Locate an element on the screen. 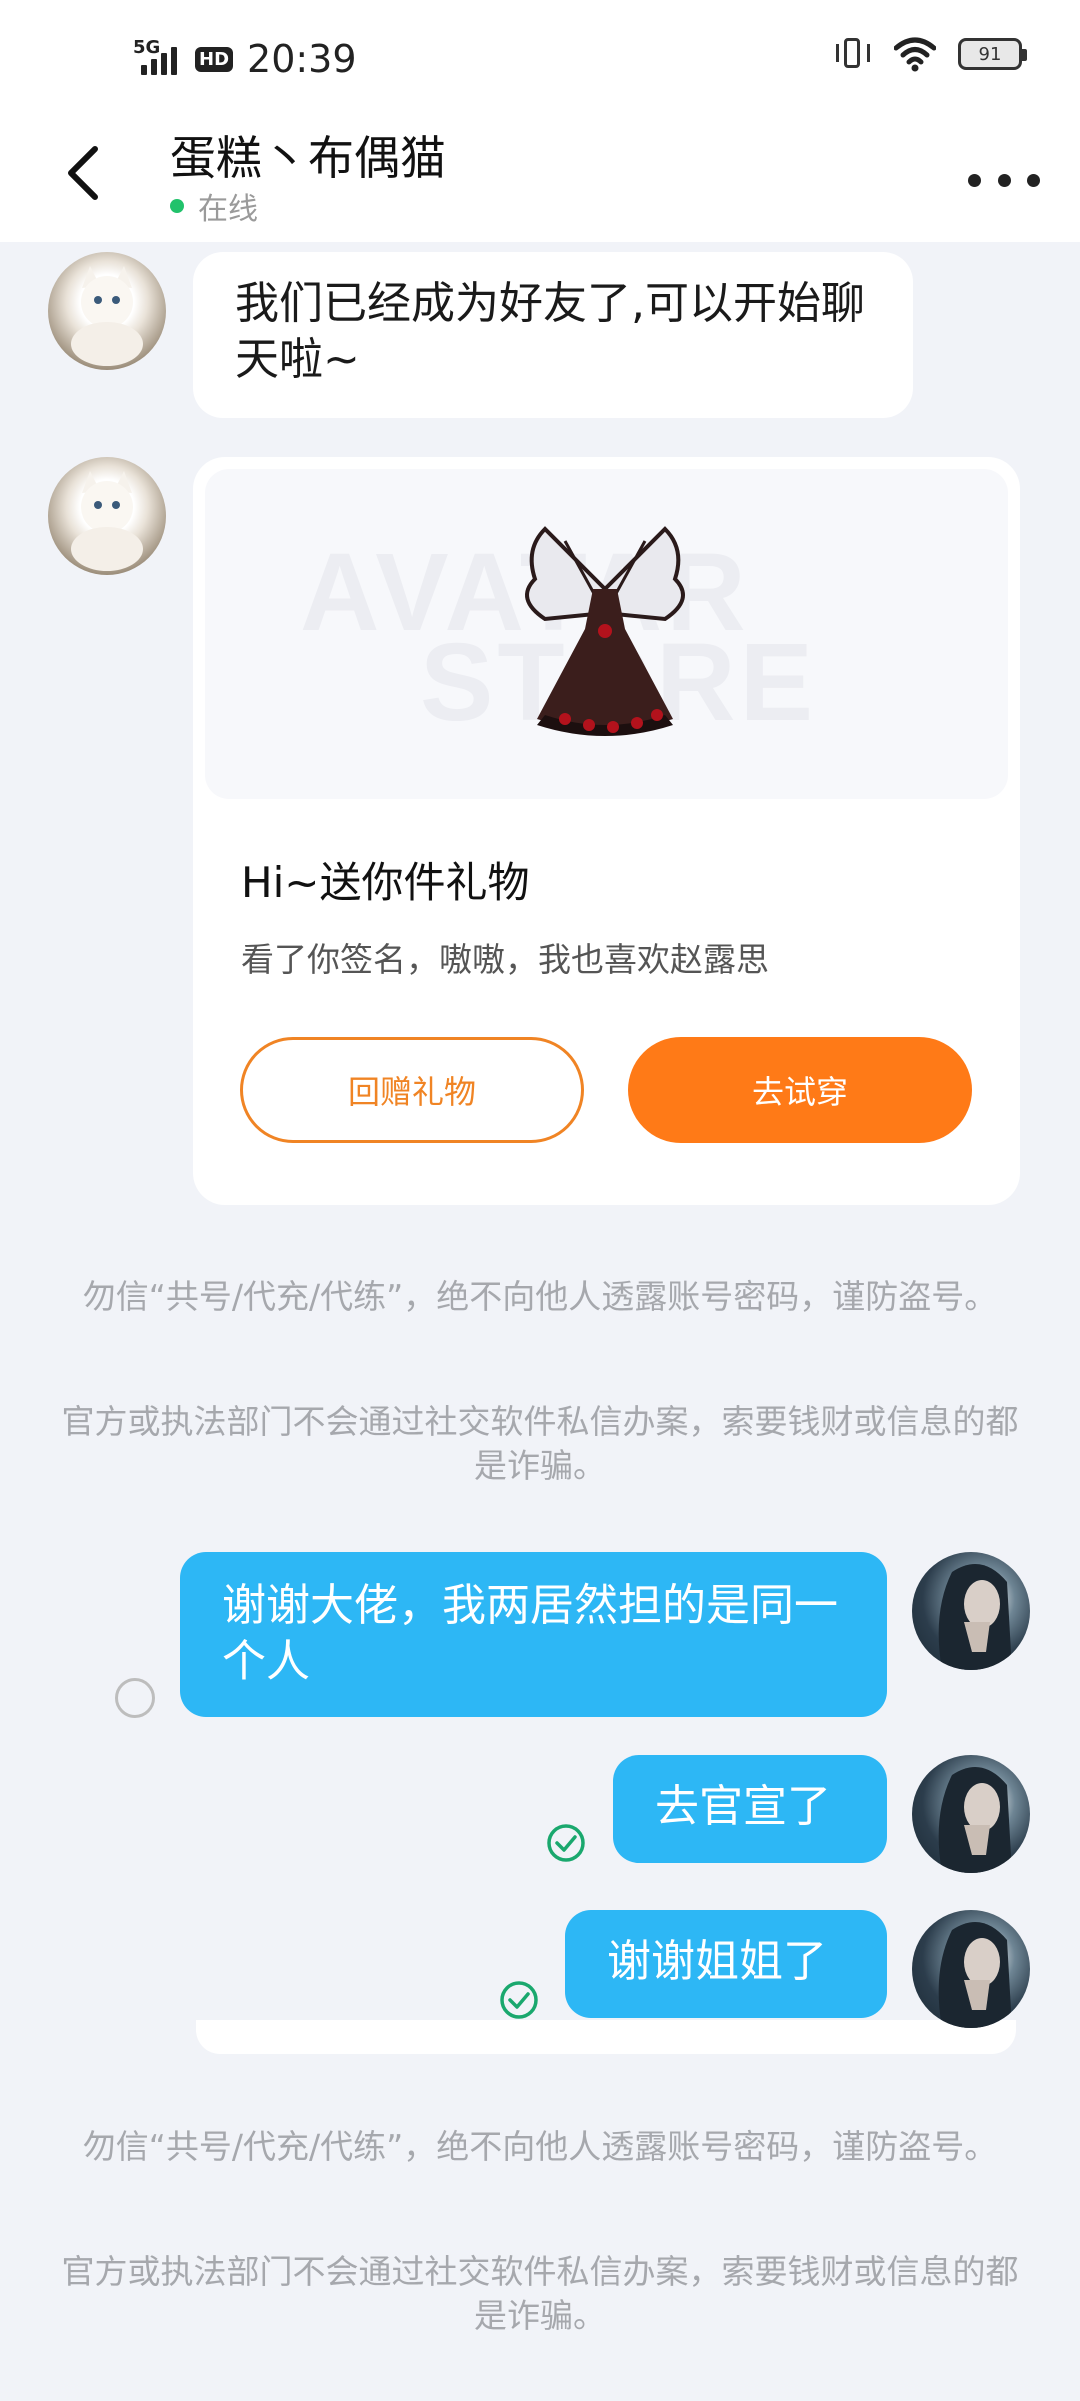 This screenshot has width=1080, height=2401. select-message-radio is located at coordinates (135, 1698).